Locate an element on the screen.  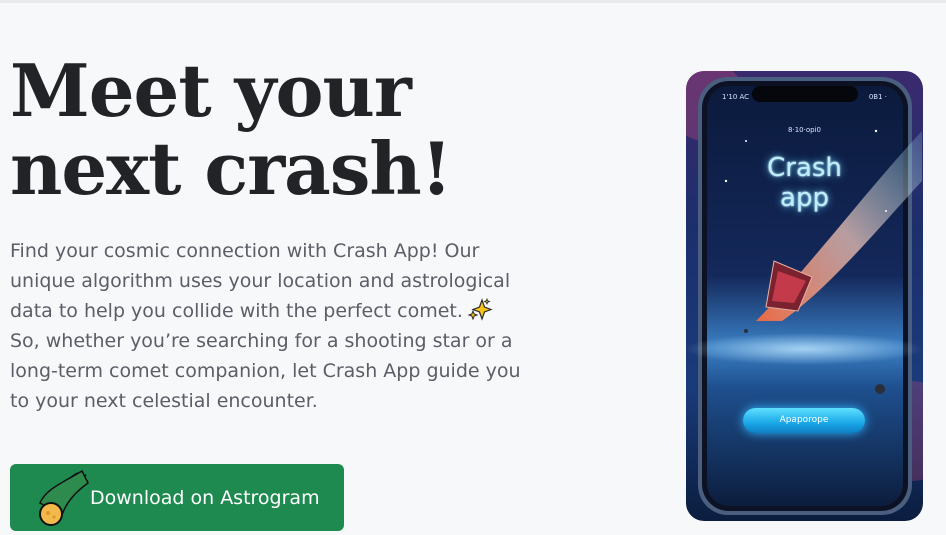
sparkles-icon is located at coordinates (480, 309).